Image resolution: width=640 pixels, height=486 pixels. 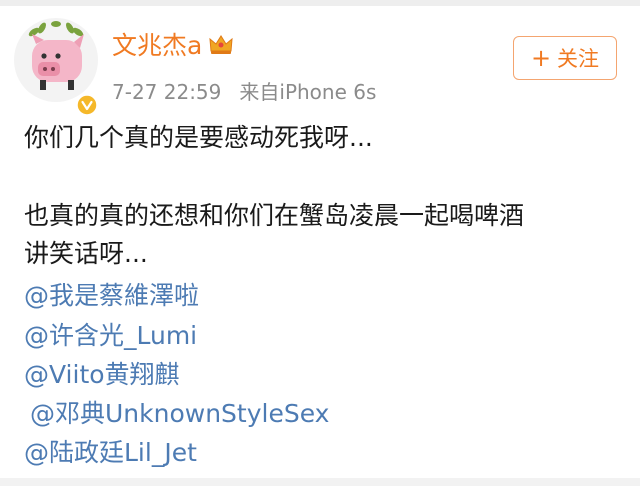 I want to click on avatar-image, so click(x=56, y=60).